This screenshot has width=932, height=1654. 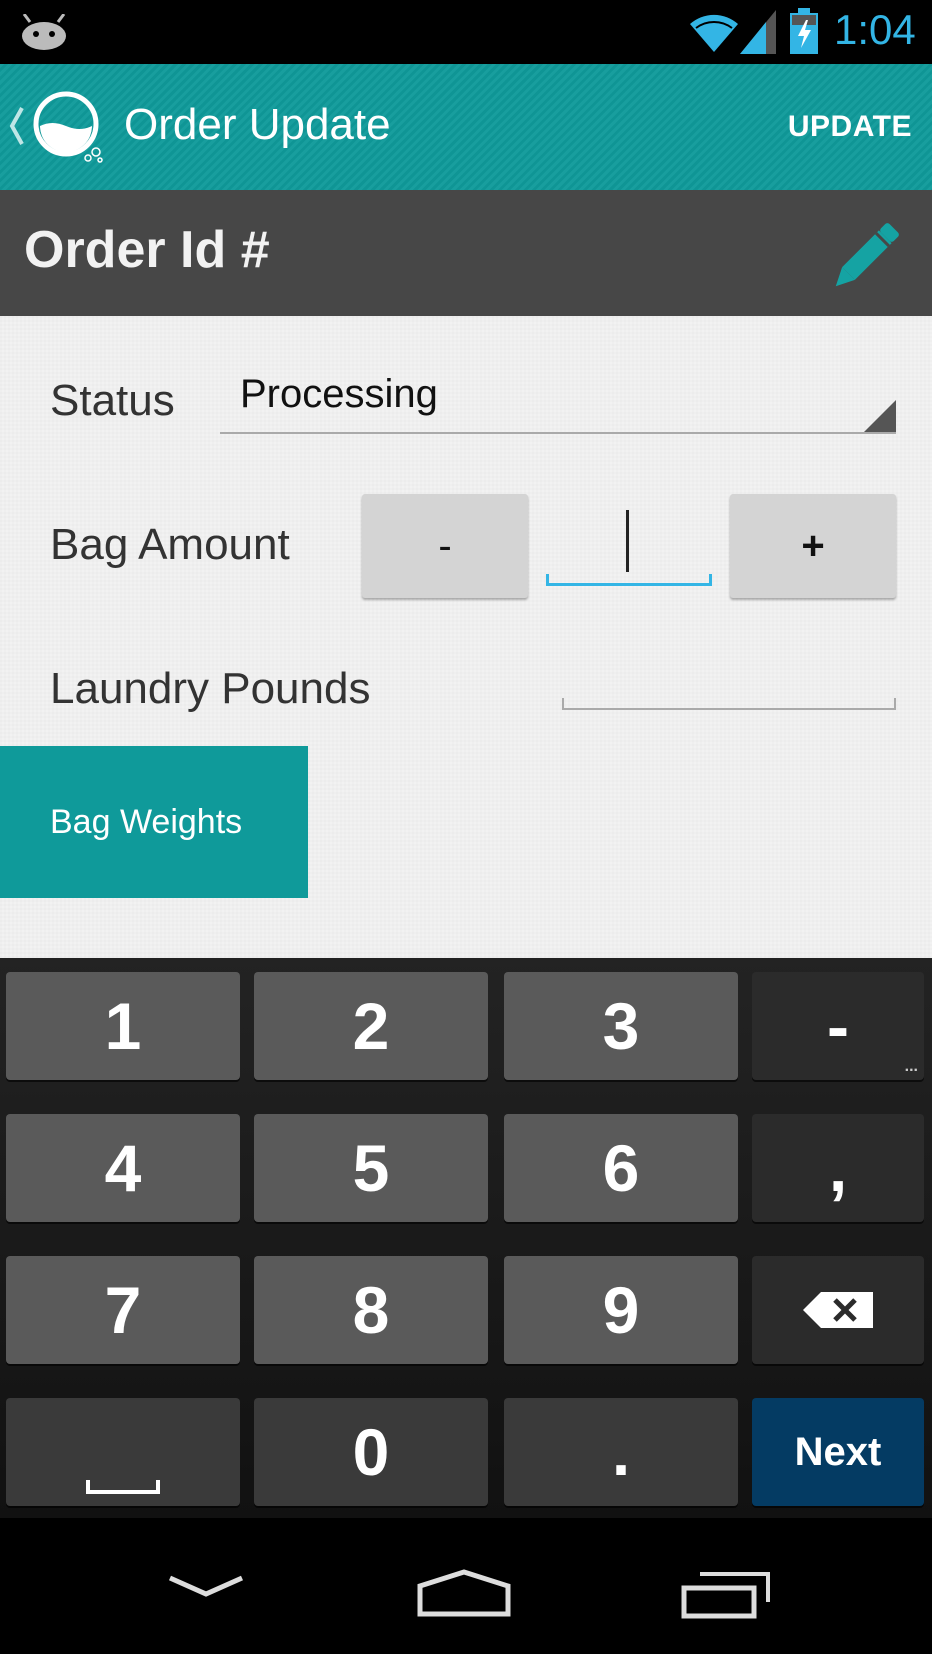 I want to click on input-underline, so click(x=629, y=584).